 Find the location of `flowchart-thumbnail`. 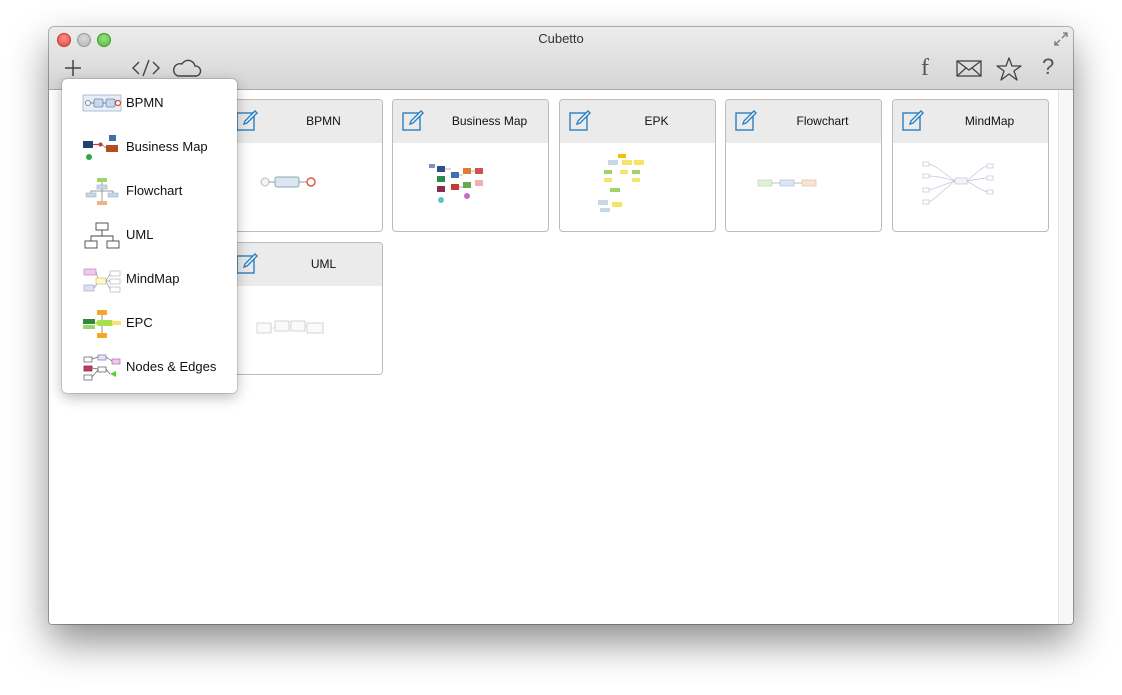

flowchart-thumbnail is located at coordinates (803, 187).